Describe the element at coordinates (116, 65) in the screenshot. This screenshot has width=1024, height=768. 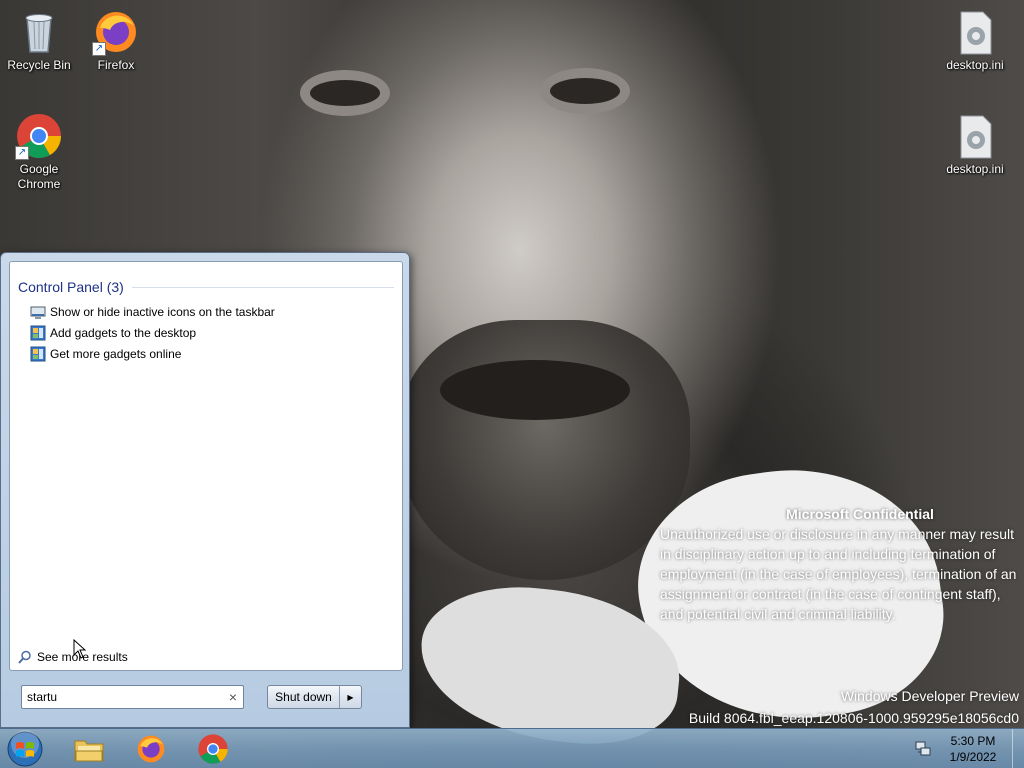
I see `desktop-icon-label: Firefox` at that location.